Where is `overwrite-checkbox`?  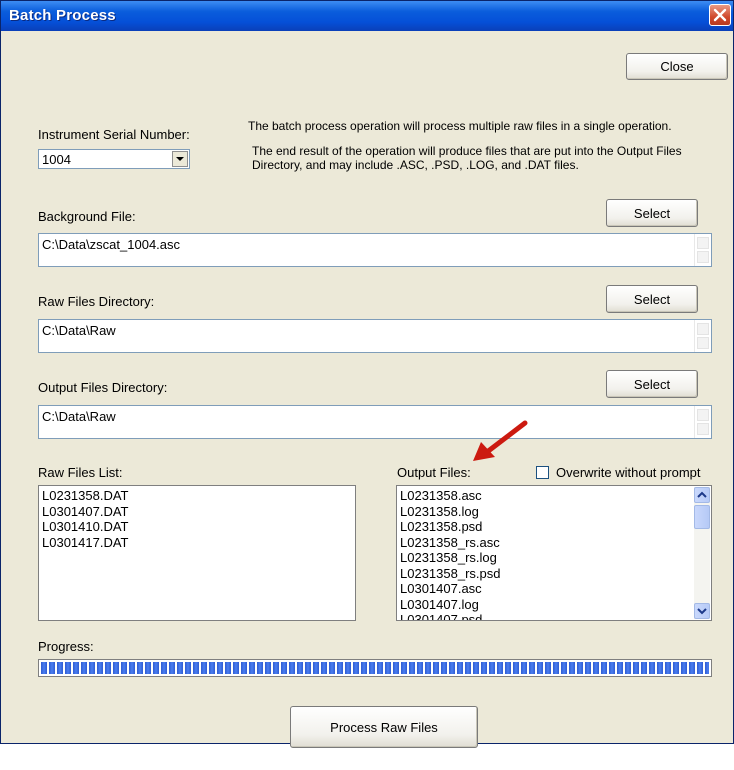
overwrite-checkbox is located at coordinates (542, 472).